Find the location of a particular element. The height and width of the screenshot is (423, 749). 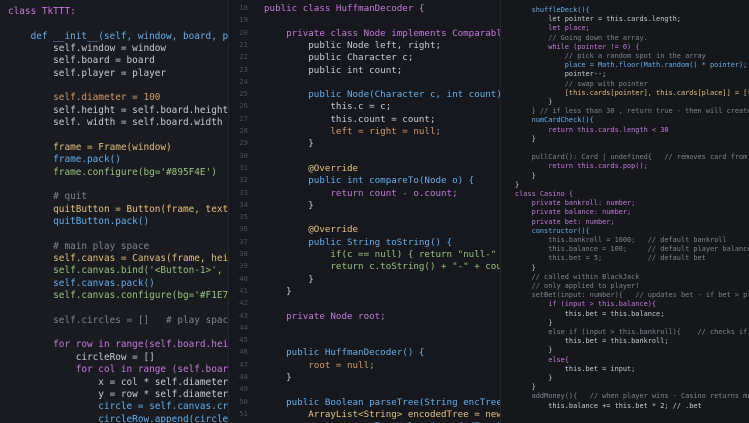

code-text: quitButton.pack() is located at coordinates (79, 221).